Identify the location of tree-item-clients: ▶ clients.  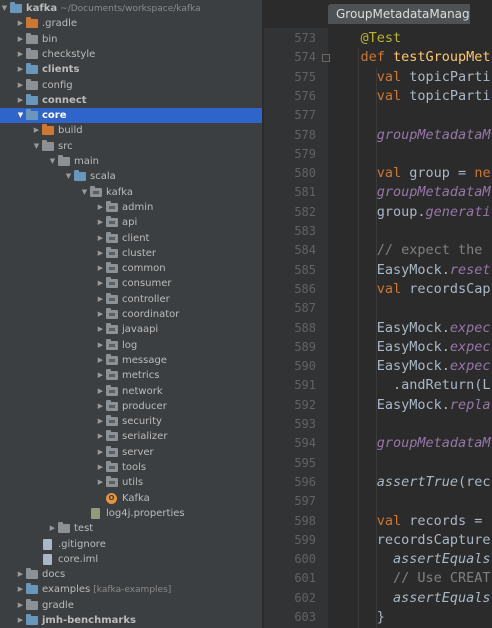
(131, 69).